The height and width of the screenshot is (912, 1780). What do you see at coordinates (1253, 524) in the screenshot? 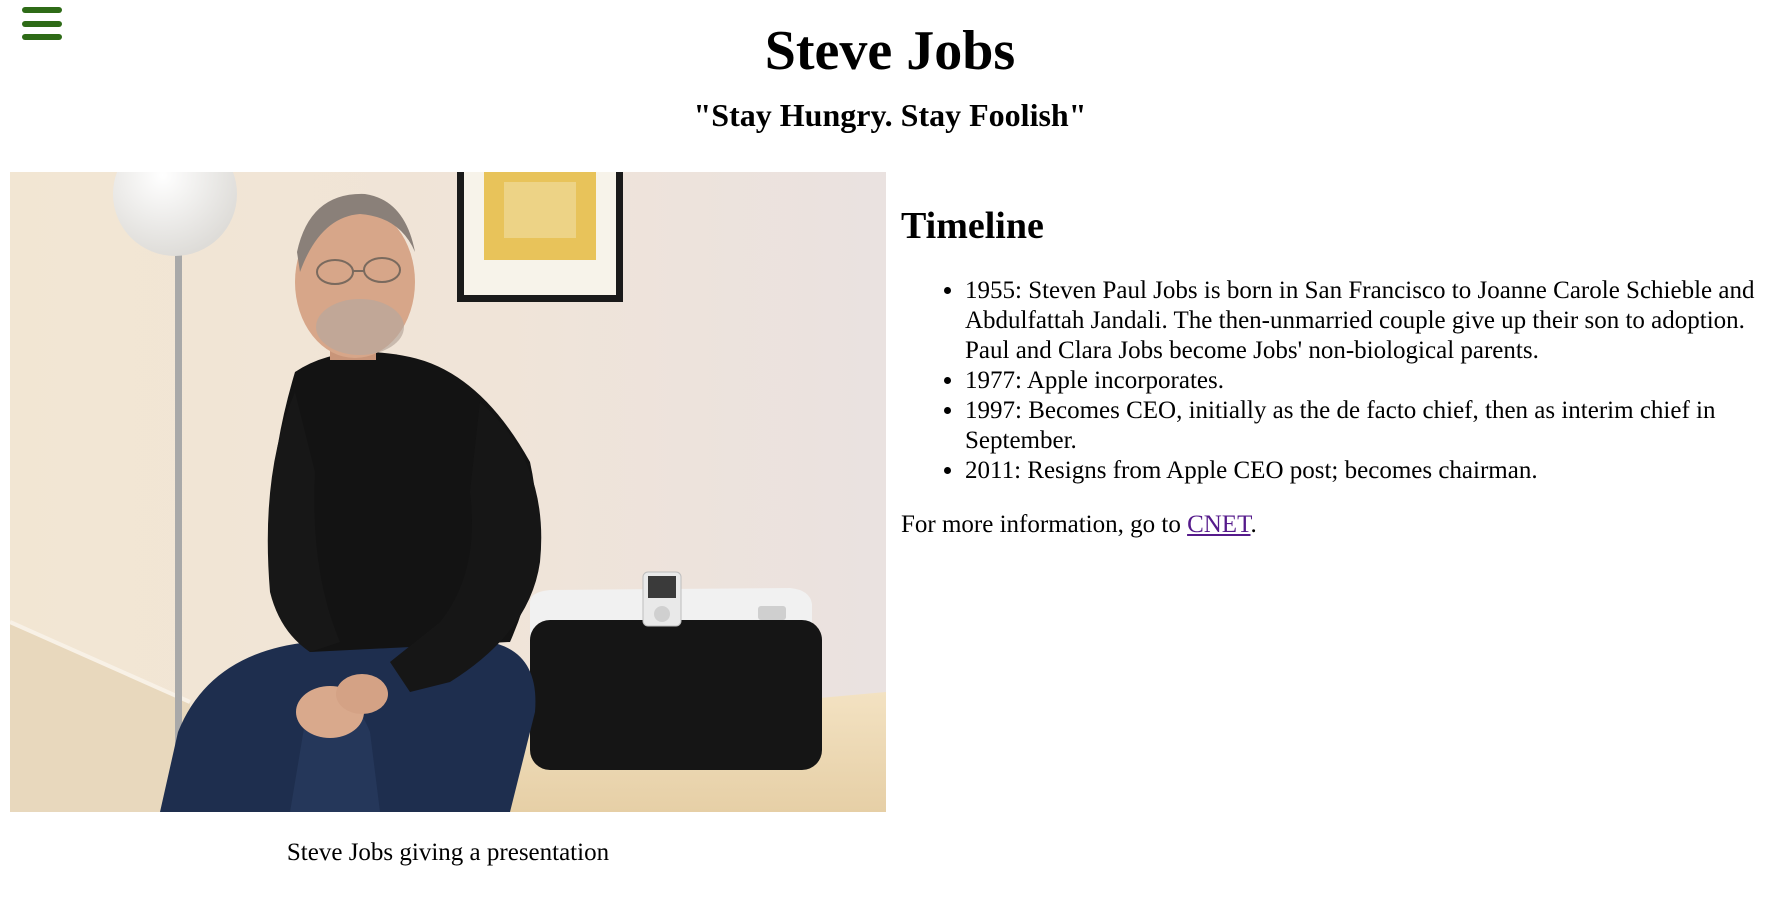
I see `more-info-suffix: .` at bounding box center [1253, 524].